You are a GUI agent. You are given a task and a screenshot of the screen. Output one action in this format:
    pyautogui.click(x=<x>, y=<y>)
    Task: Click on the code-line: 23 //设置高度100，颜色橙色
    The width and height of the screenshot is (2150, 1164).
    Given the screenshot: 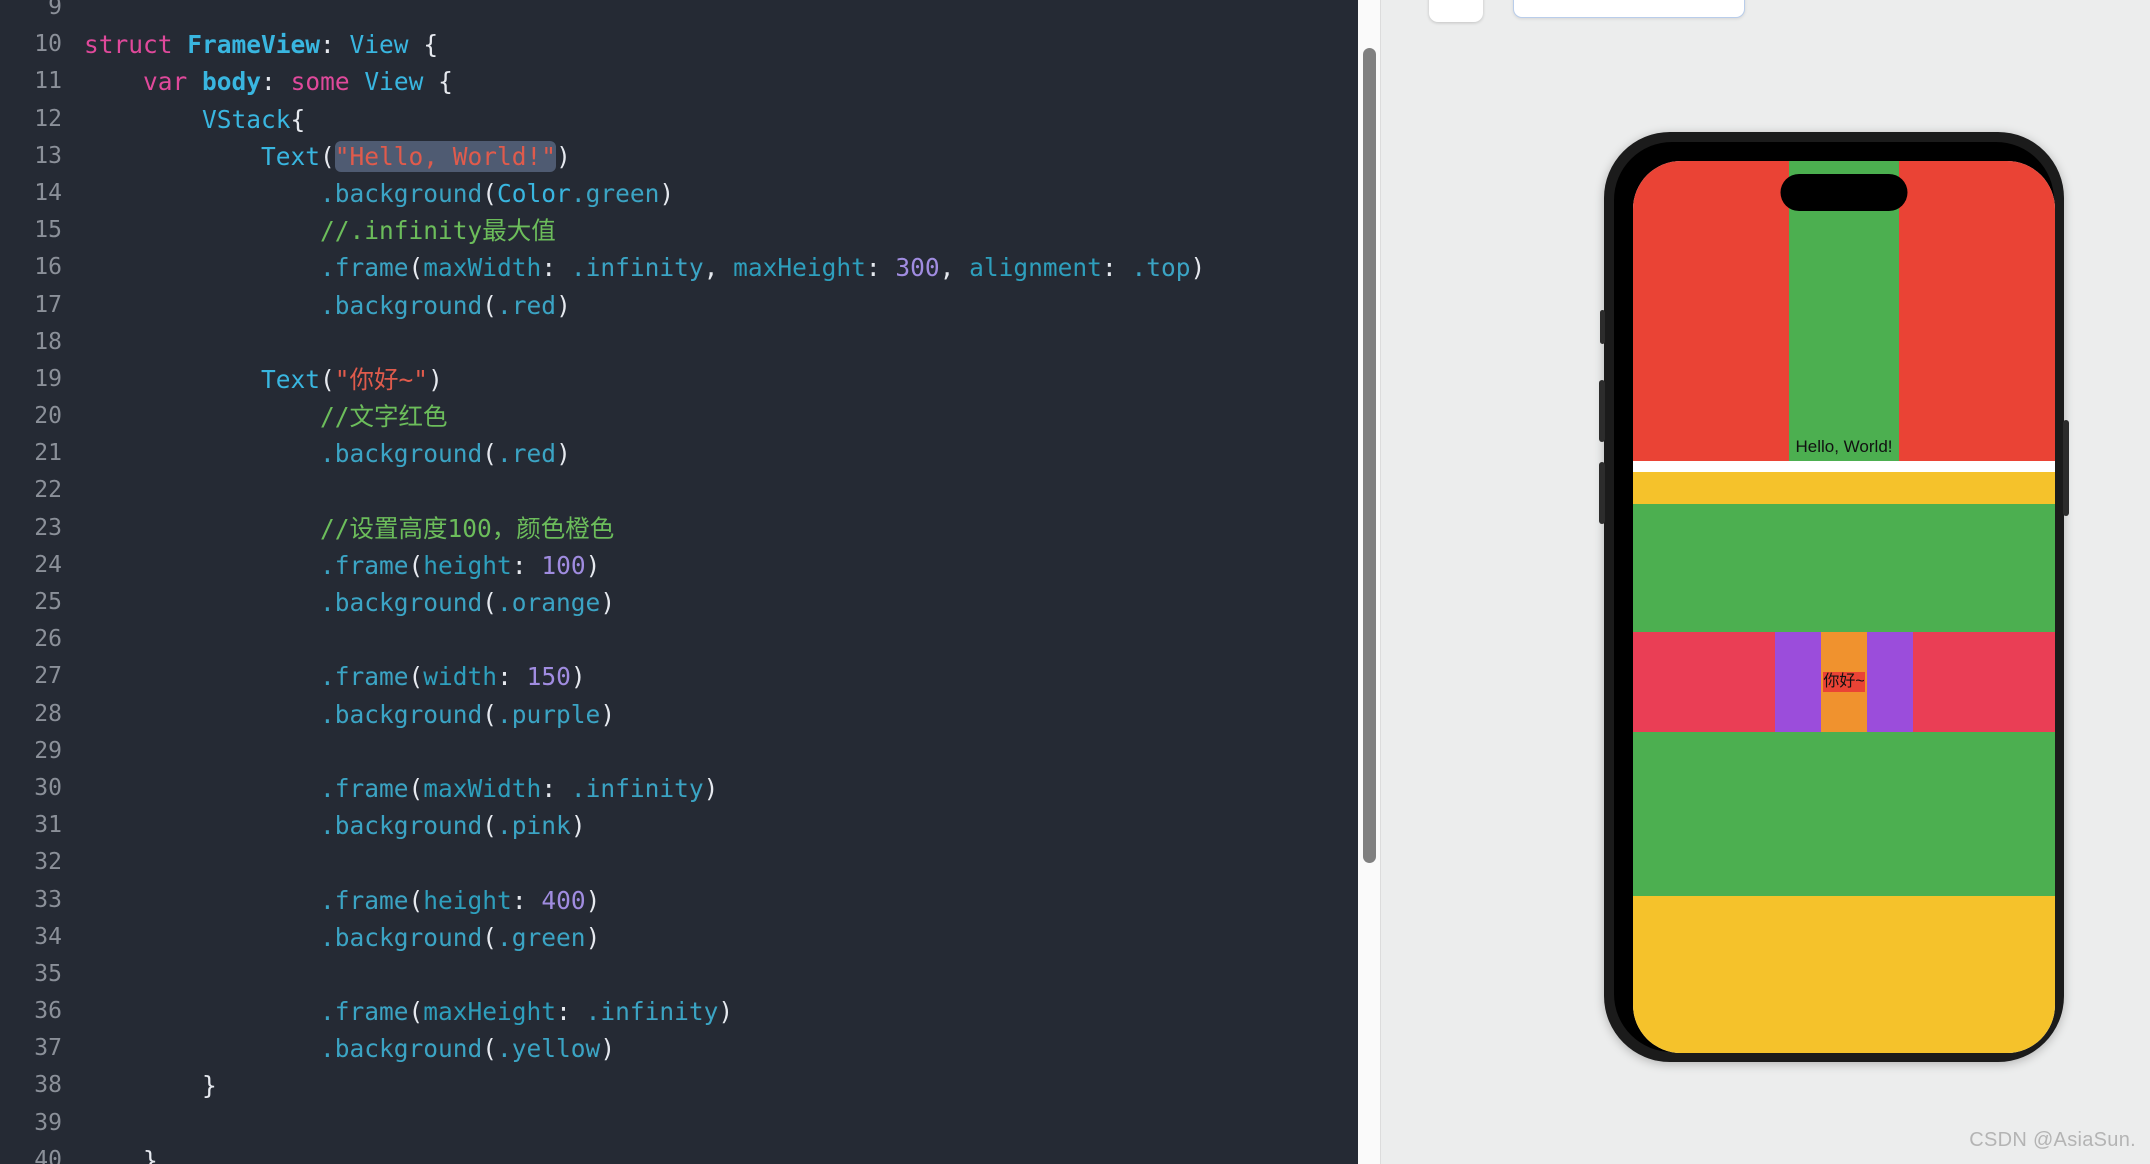 What is the action you would take?
    pyautogui.click(x=679, y=528)
    